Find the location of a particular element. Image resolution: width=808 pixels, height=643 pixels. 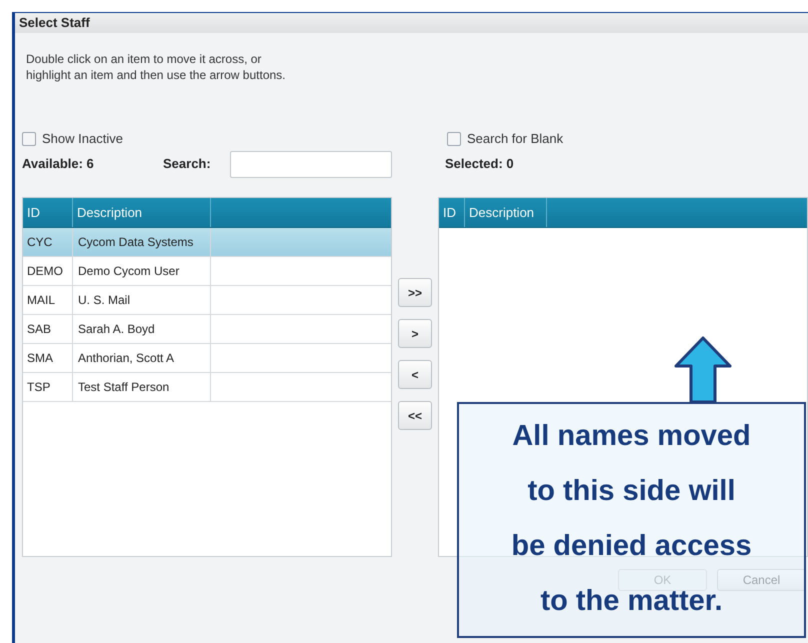

table-cell: Test Staff Person is located at coordinates (142, 387).